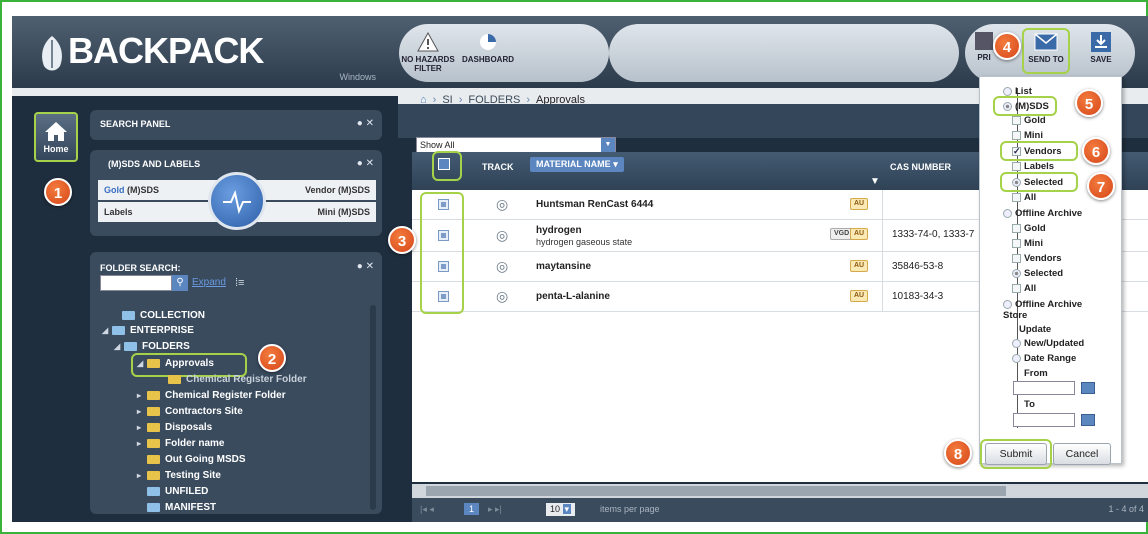 The width and height of the screenshot is (1148, 534). I want to click on menu-option-offline-archive: Offline Archive, so click(1042, 213).